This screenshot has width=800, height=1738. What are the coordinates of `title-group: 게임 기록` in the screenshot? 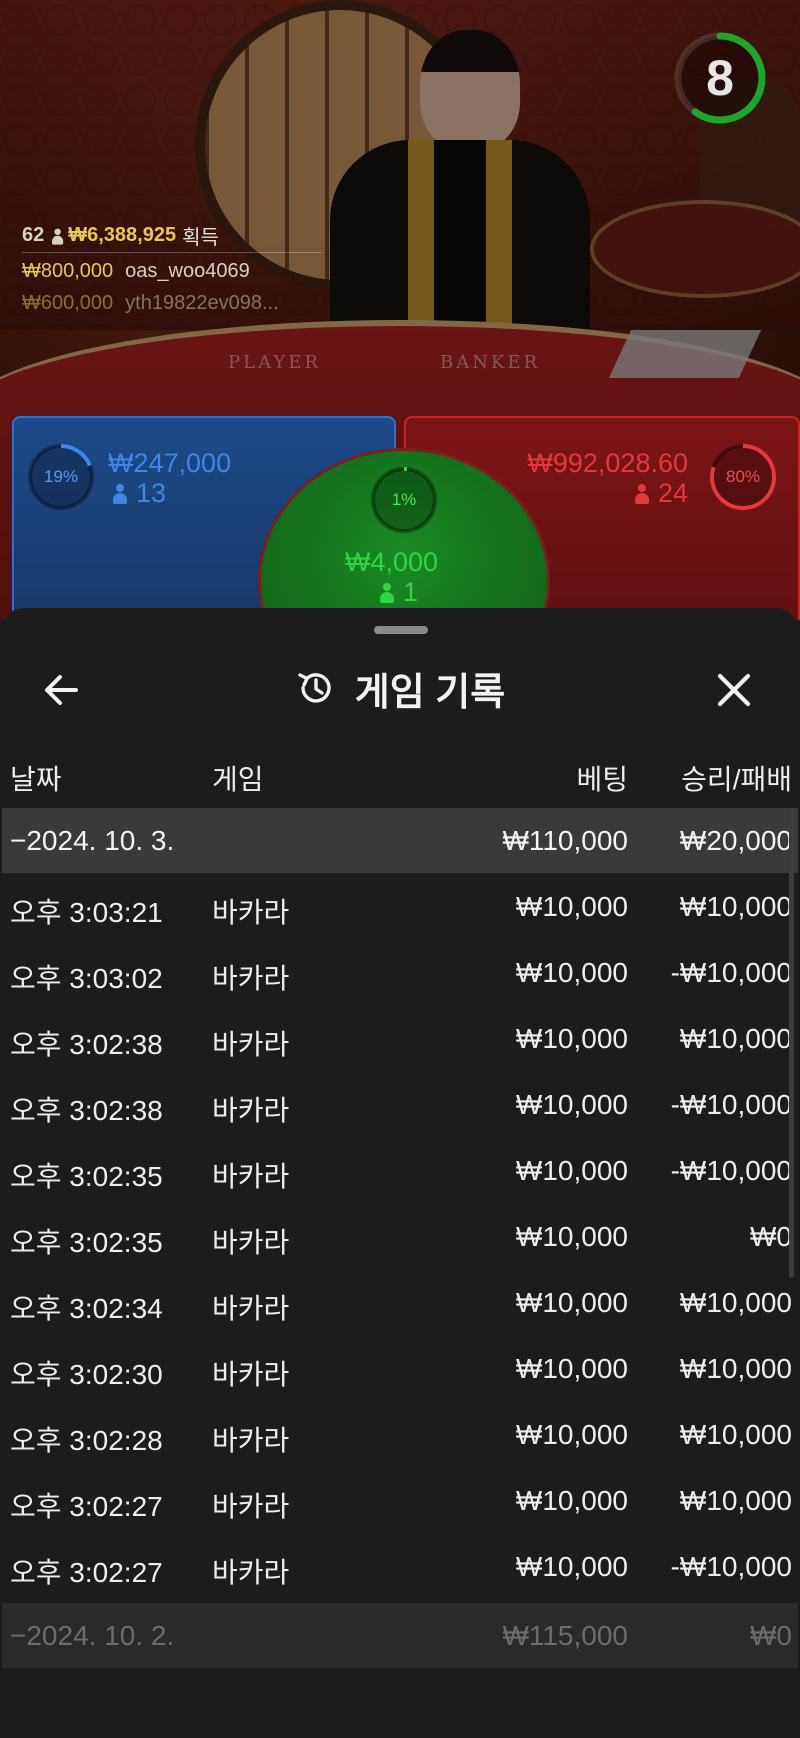 It's located at (400, 688).